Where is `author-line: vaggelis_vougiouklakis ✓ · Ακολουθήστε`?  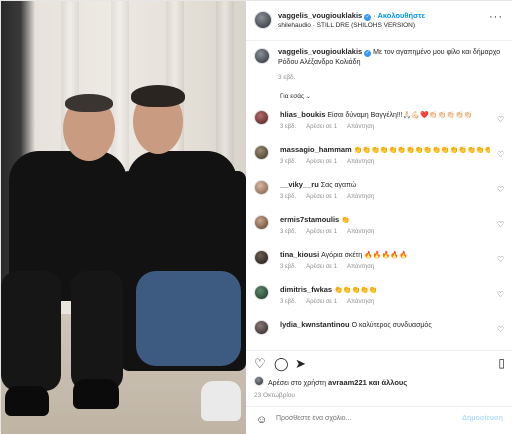
author-line: vaggelis_vougiouklakis ✓ · Ακολουθήστε is located at coordinates (351, 16).